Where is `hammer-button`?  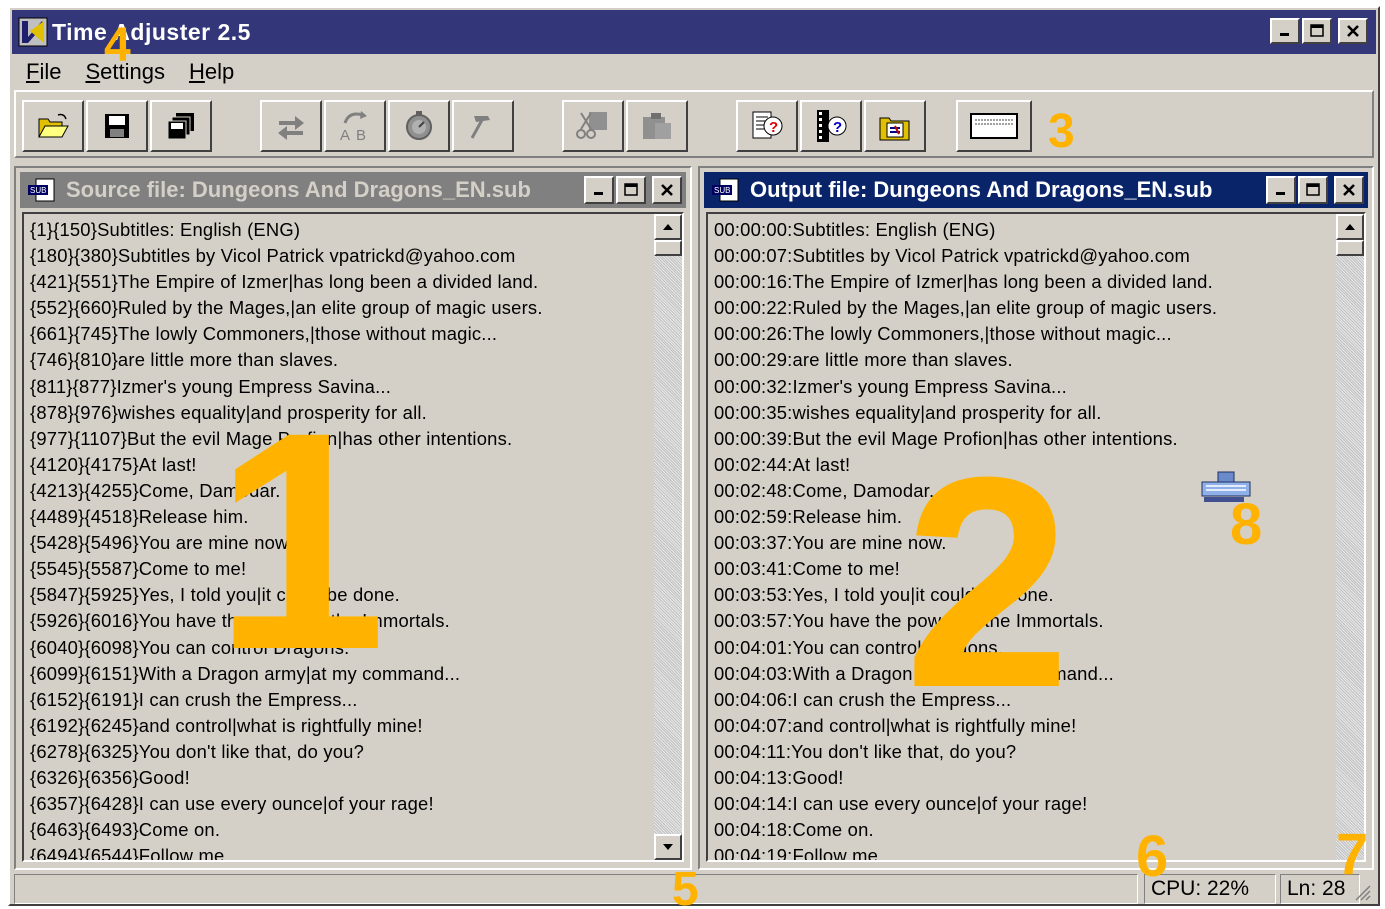
hammer-button is located at coordinates (483, 126).